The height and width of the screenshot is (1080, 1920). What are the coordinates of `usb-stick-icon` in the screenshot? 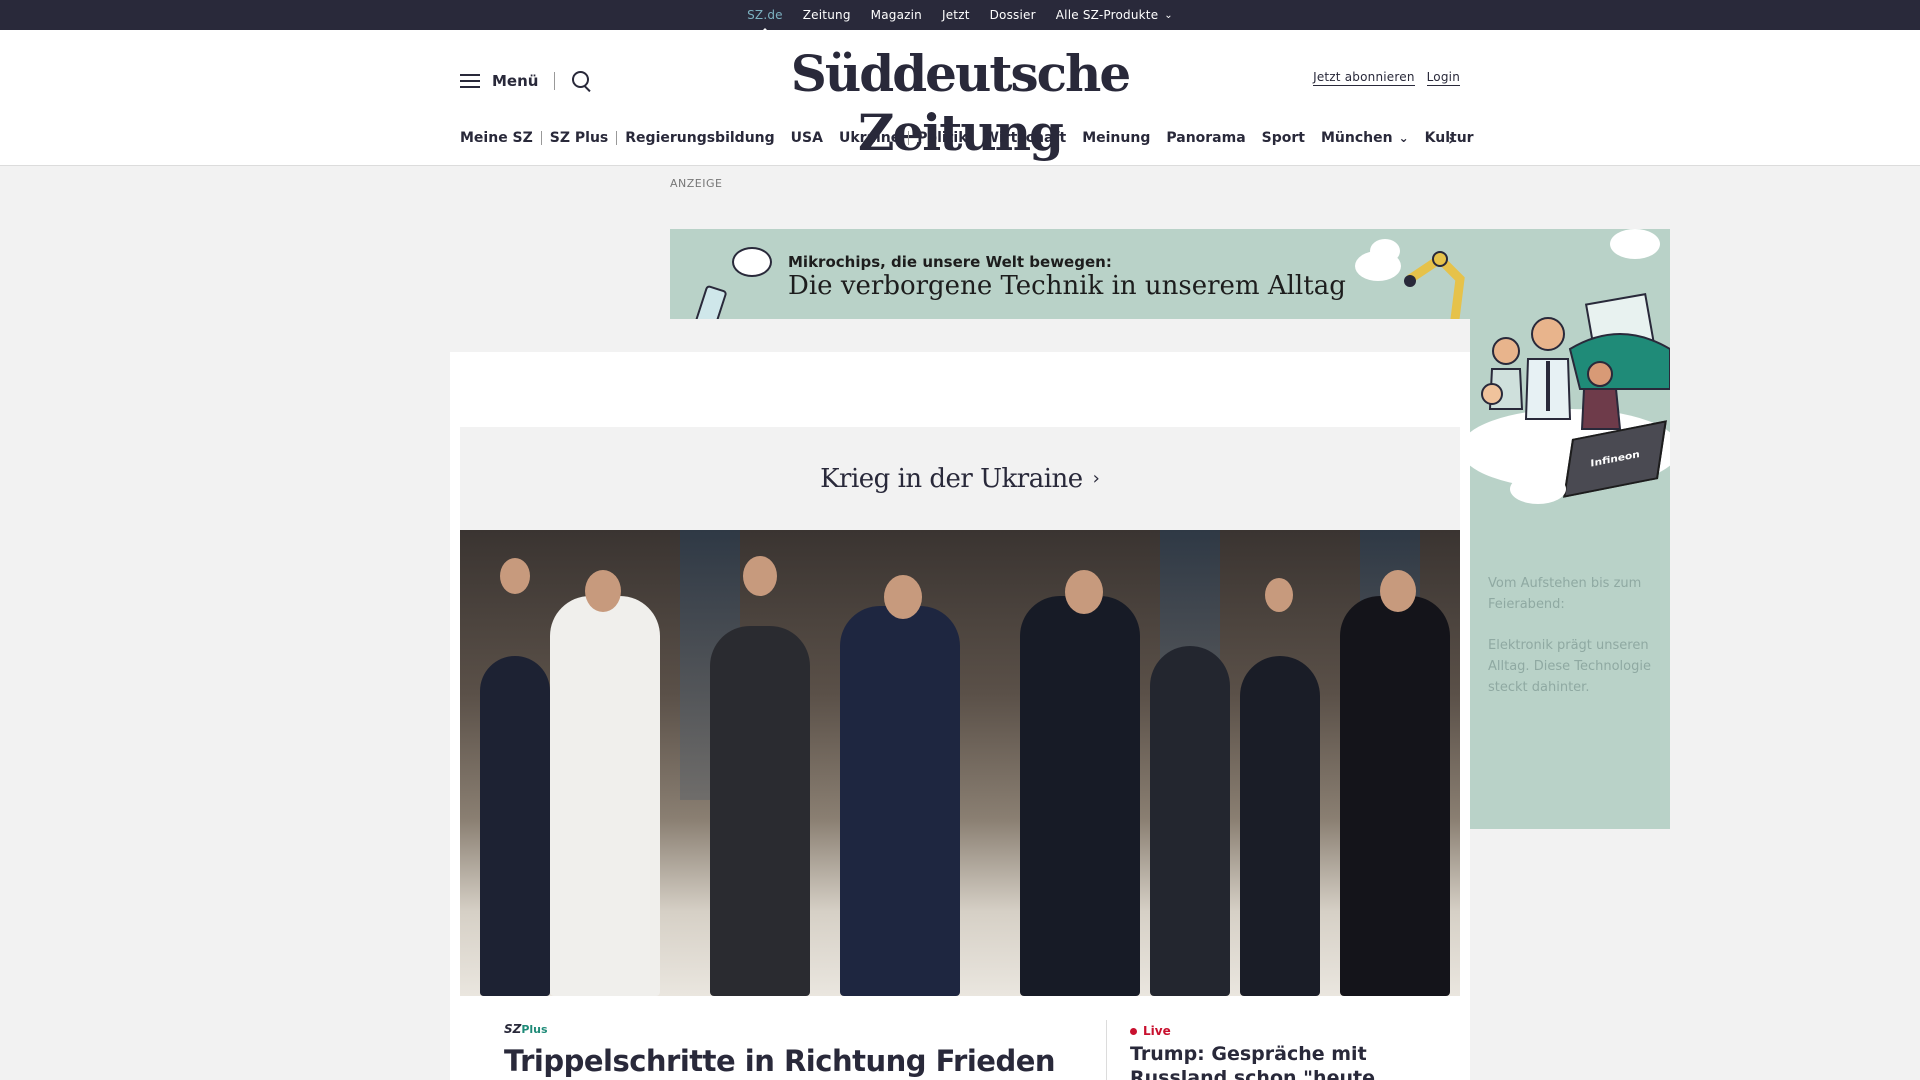 It's located at (711, 301).